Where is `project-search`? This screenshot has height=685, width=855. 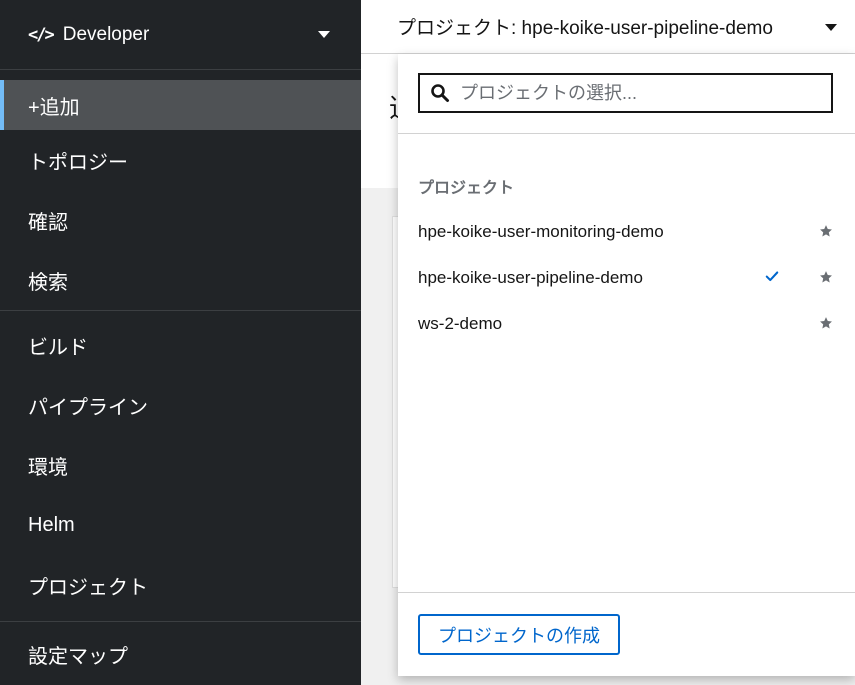 project-search is located at coordinates (626, 94).